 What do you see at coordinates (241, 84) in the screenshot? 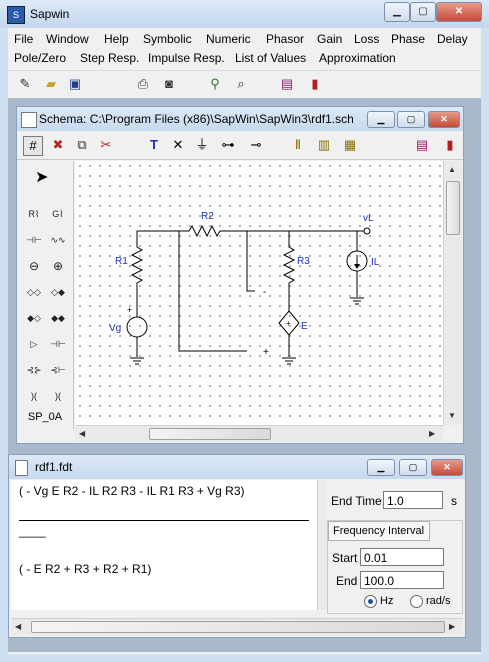
I see `zoom-icon: ⌕` at bounding box center [241, 84].